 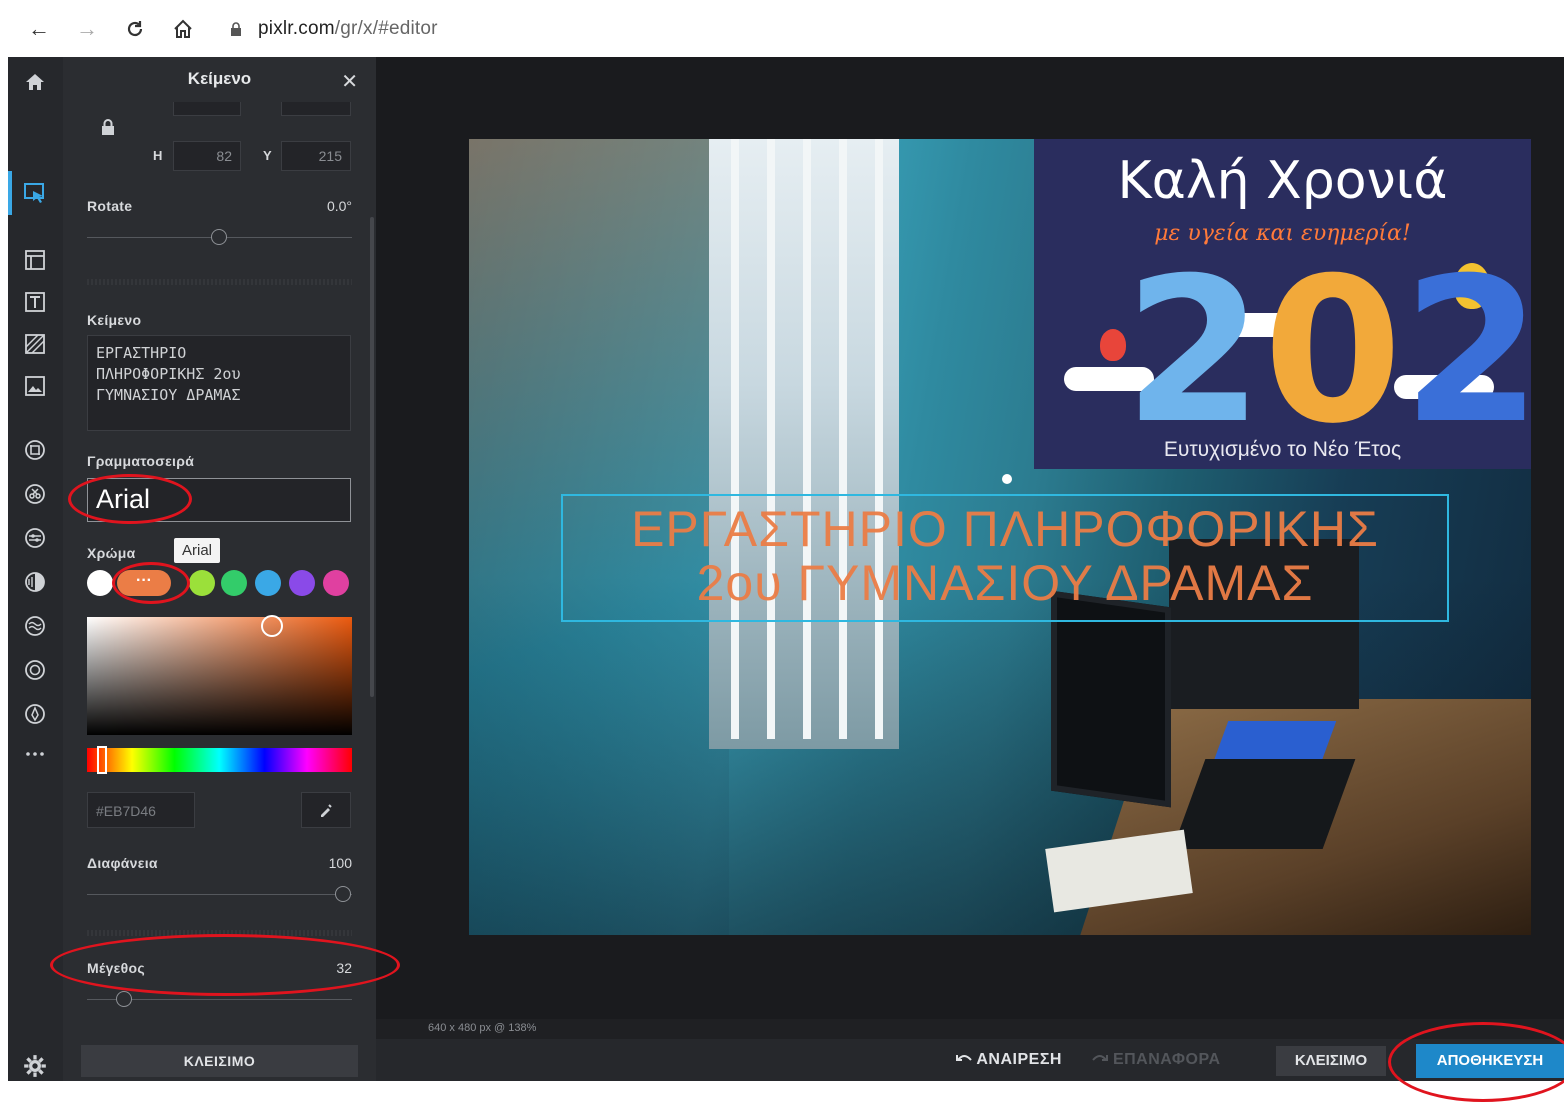 I want to click on font-label: Γραμματοσειρά, so click(x=141, y=461).